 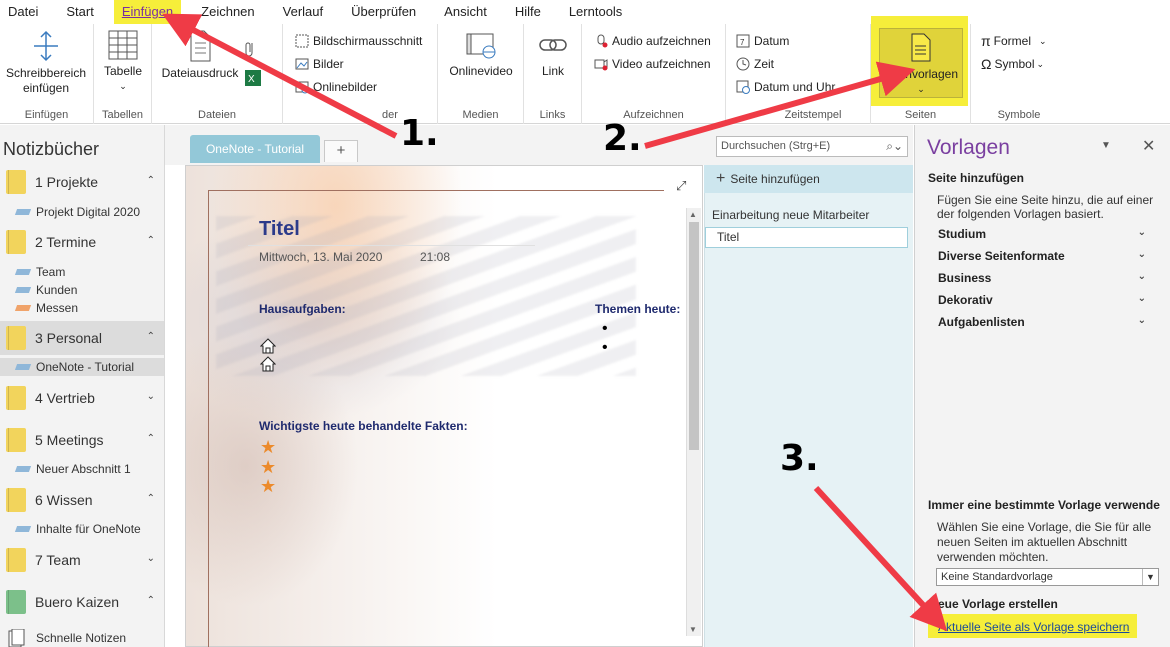 What do you see at coordinates (82, 308) in the screenshot?
I see `section-item: Messen` at bounding box center [82, 308].